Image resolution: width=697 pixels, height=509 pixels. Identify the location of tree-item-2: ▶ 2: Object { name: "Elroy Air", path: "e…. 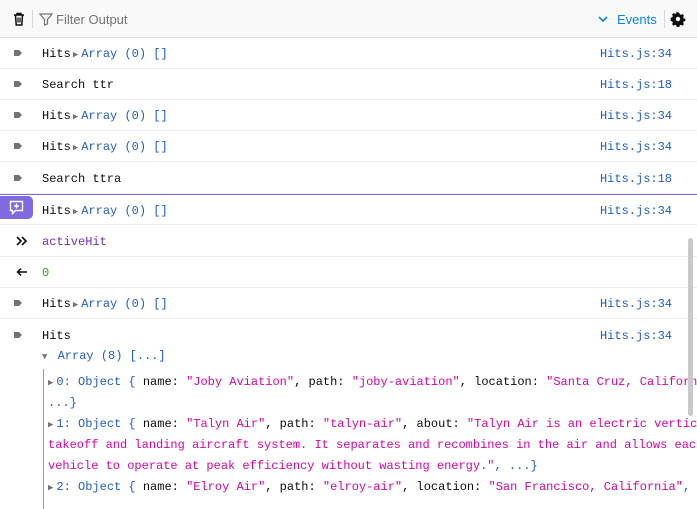
(369, 488).